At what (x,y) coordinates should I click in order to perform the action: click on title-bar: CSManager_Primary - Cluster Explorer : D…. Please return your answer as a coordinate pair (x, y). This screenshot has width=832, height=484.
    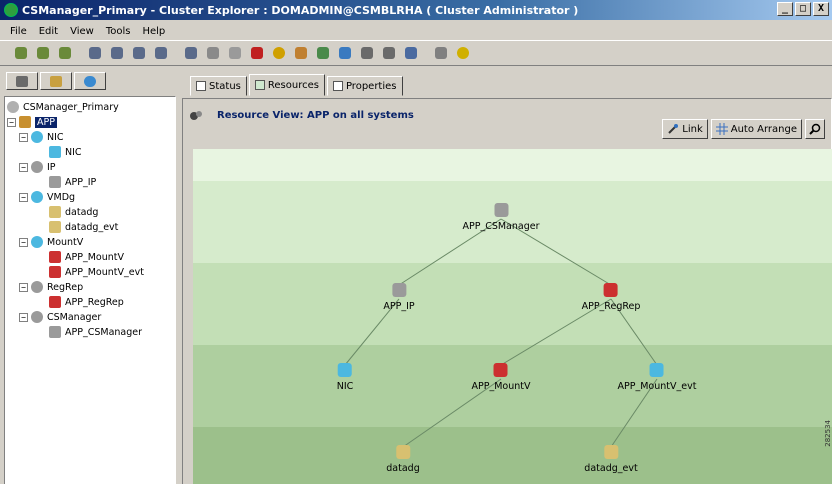
    Looking at the image, I should click on (416, 10).